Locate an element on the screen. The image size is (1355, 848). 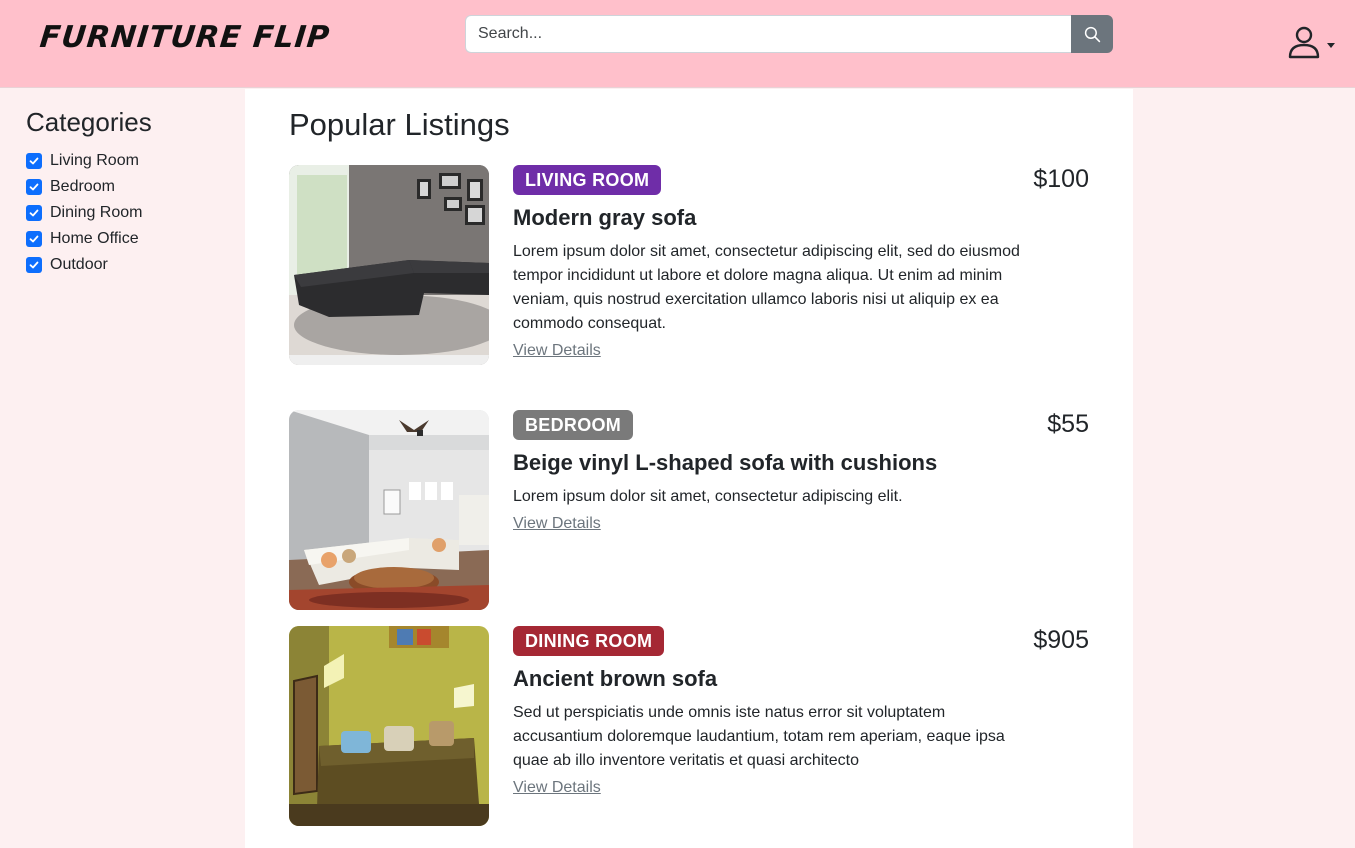
category-filter-home-office: Home Office is located at coordinates (122, 239).